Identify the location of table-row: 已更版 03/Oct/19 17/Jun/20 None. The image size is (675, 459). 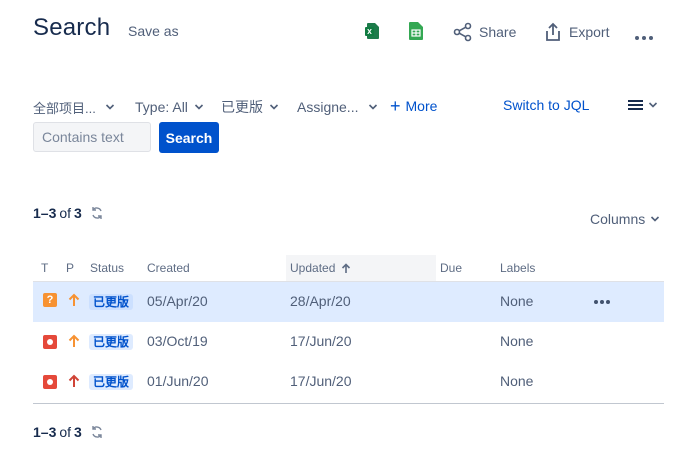
(348, 342).